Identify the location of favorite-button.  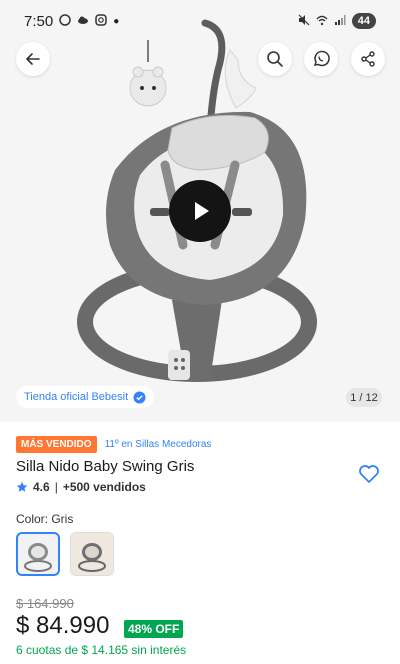
(369, 474).